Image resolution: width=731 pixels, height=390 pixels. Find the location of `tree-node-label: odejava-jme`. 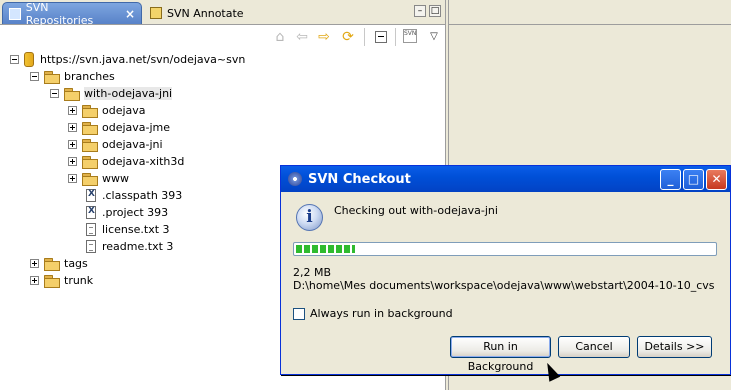

tree-node-label: odejava-jme is located at coordinates (136, 127).